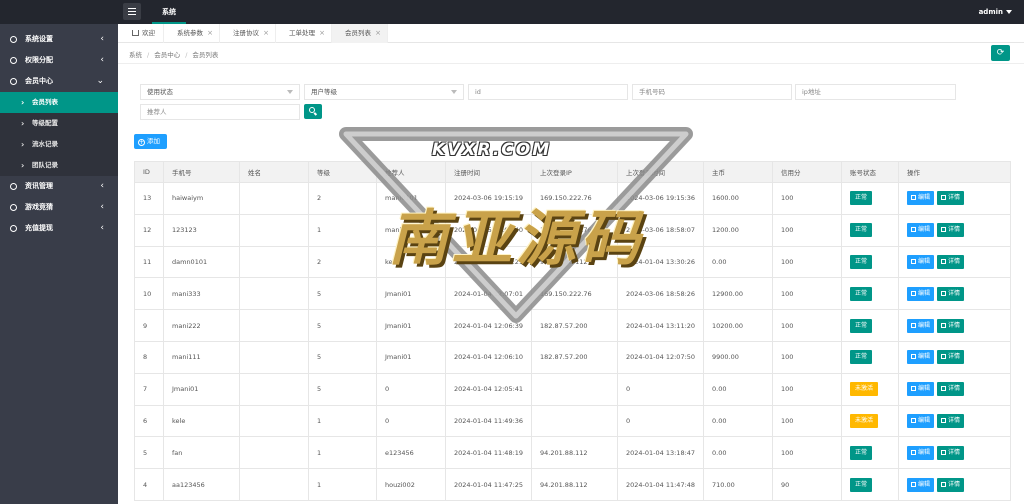  I want to click on search-button, so click(313, 111).